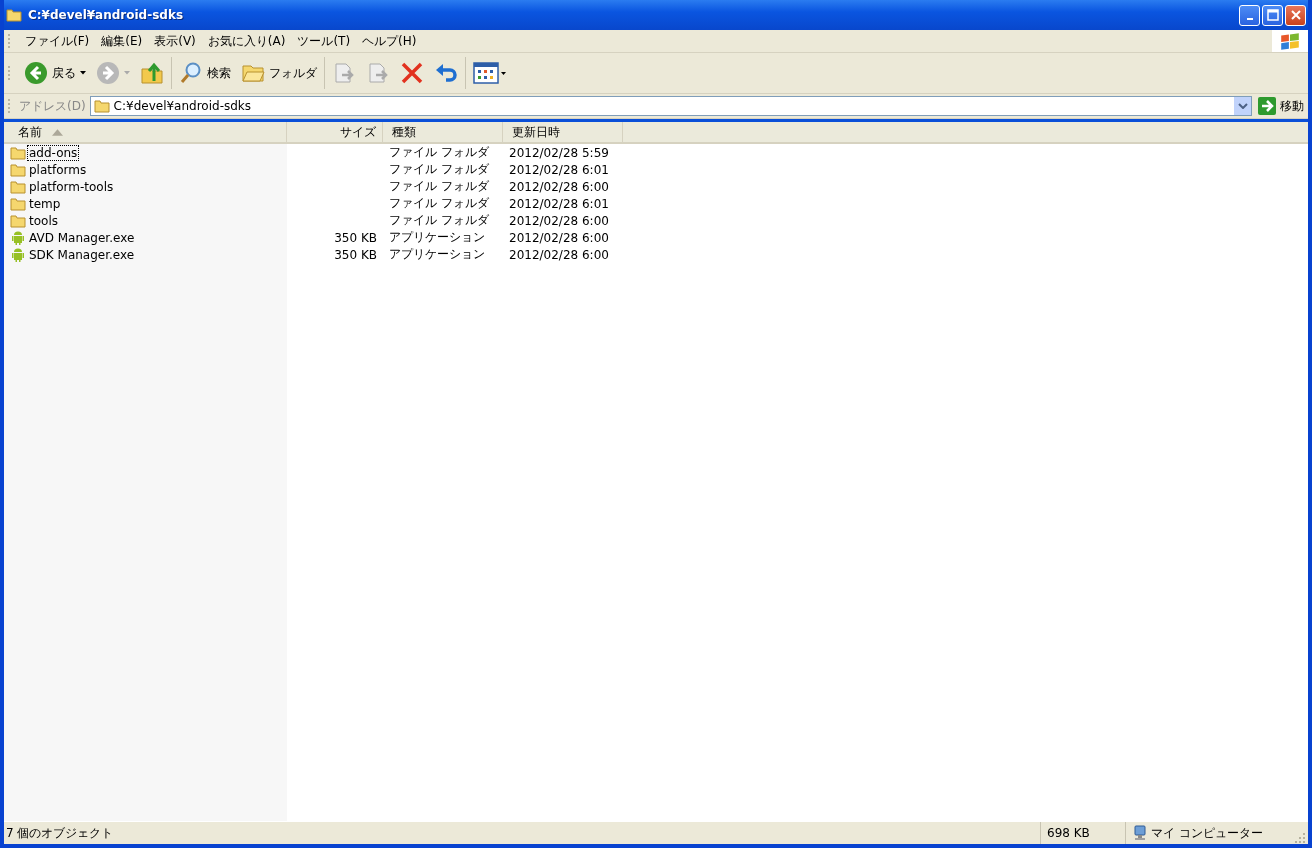 The width and height of the screenshot is (1312, 848). Describe the element at coordinates (106, 15) in the screenshot. I see `window-title: C:¥devel¥android-sdks` at that location.